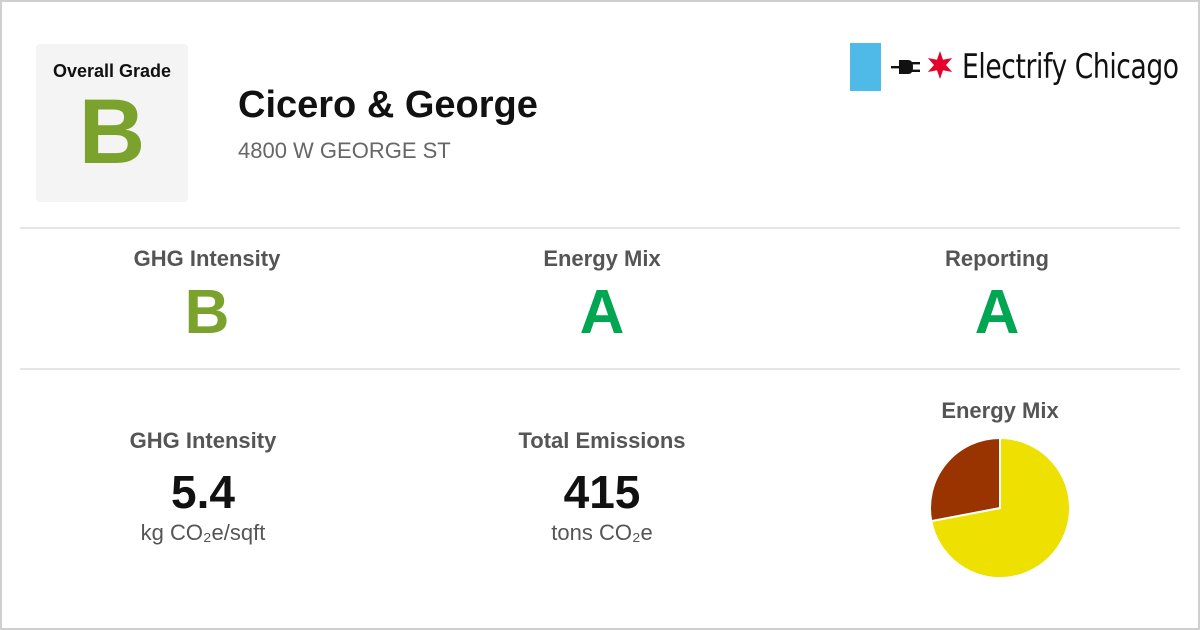 The height and width of the screenshot is (630, 1200). I want to click on grade-ghg-intensity: GHG Intensity B, so click(207, 297).